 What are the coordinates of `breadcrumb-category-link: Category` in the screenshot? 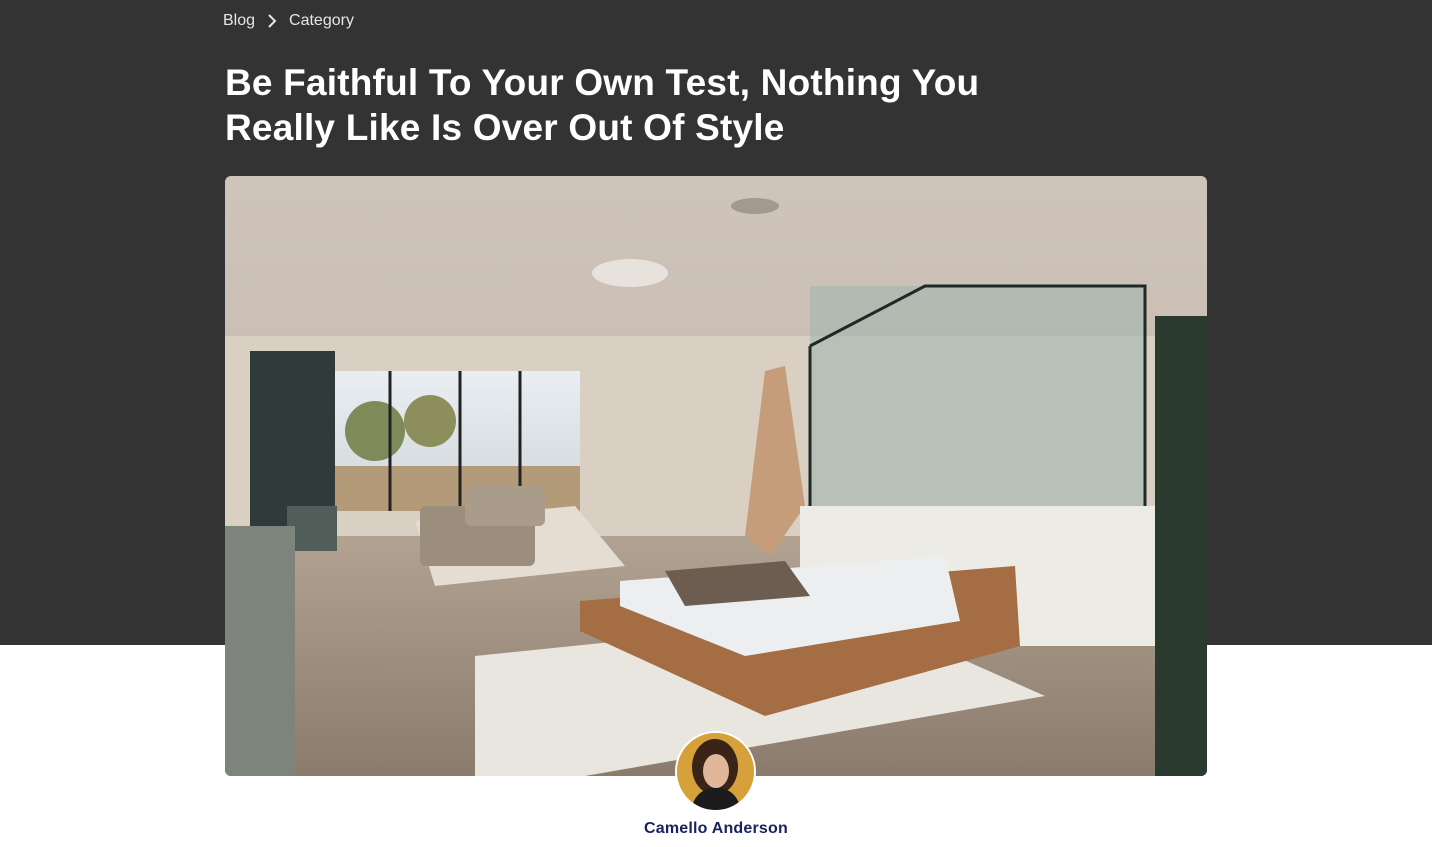 It's located at (321, 21).